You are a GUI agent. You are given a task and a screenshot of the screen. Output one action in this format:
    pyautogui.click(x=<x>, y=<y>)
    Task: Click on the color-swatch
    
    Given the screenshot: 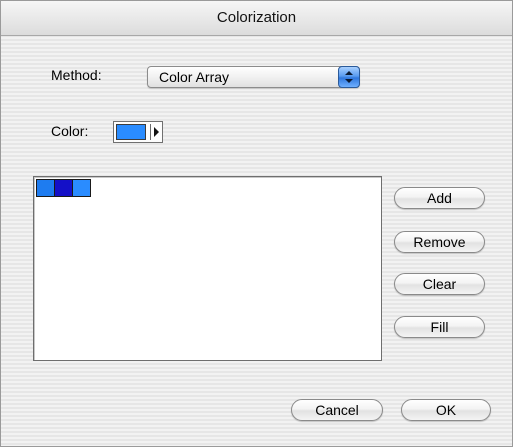 What is the action you would take?
    pyautogui.click(x=131, y=132)
    